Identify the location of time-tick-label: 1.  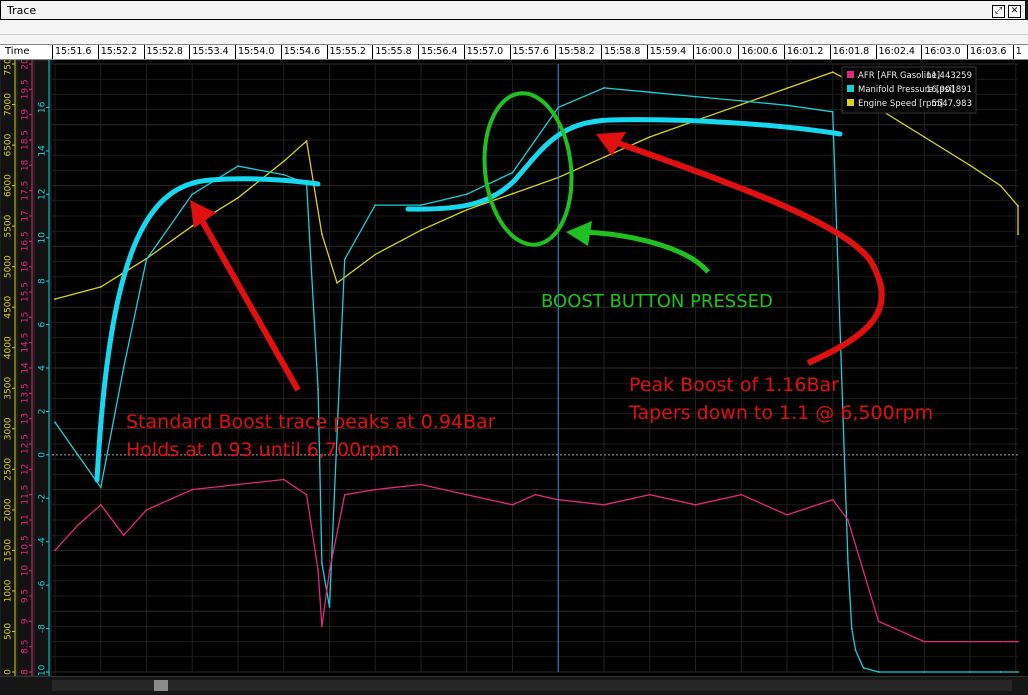
(1018, 51).